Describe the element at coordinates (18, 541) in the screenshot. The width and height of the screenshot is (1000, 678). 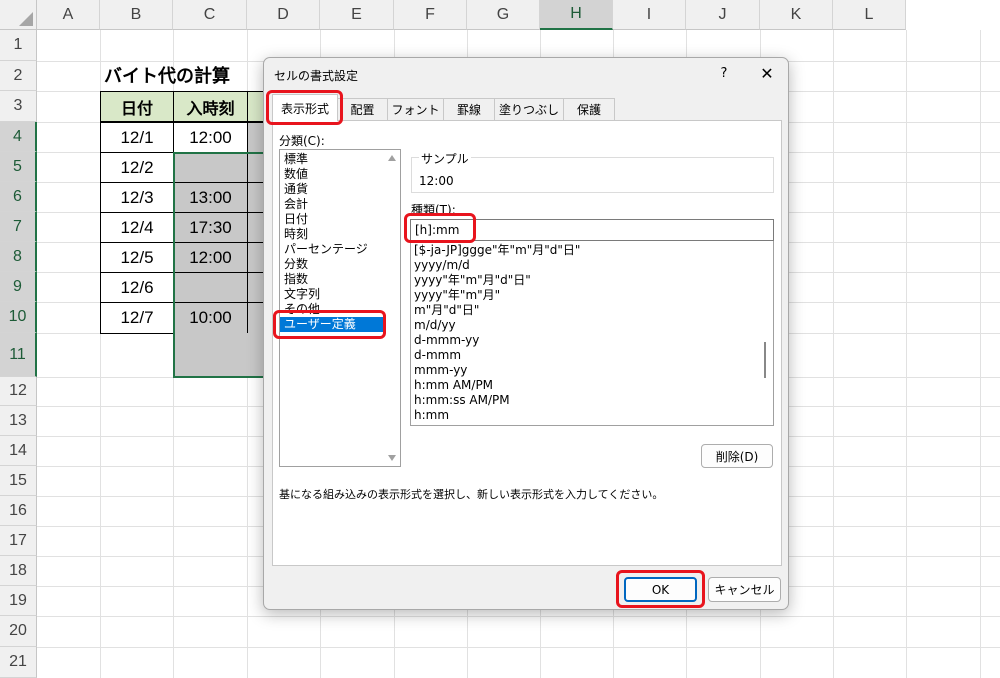
I see `row-header: 17` at that location.